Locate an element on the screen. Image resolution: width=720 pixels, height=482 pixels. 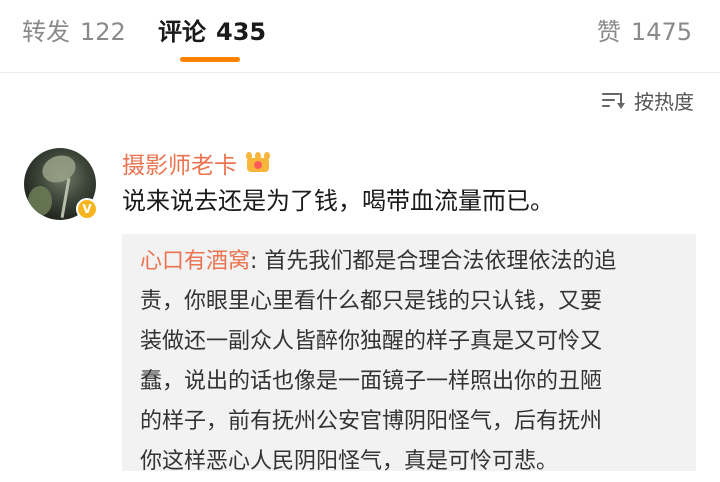
tab-repost-count: 122 is located at coordinates (103, 32).